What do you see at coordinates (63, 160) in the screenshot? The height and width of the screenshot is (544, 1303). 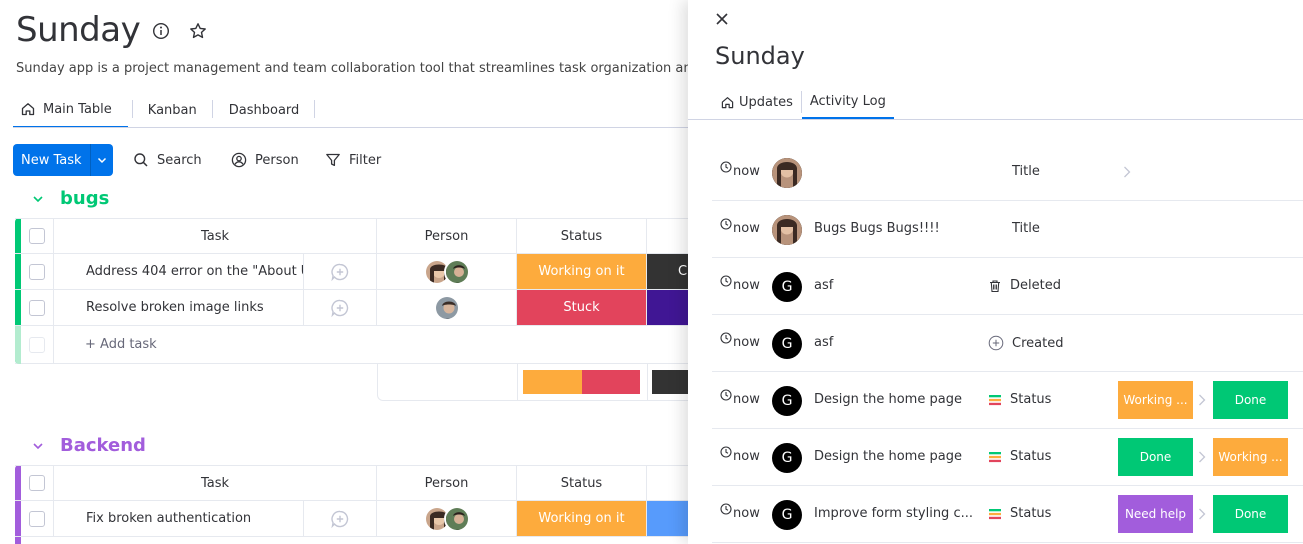 I see `new-task-button: New Task` at bounding box center [63, 160].